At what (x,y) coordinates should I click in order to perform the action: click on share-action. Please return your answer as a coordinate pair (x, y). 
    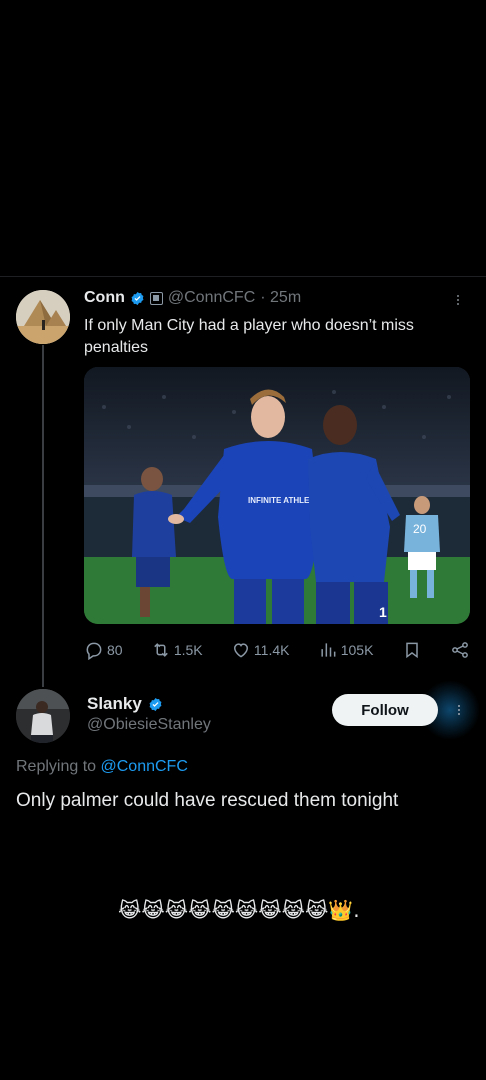
    Looking at the image, I should click on (460, 650).